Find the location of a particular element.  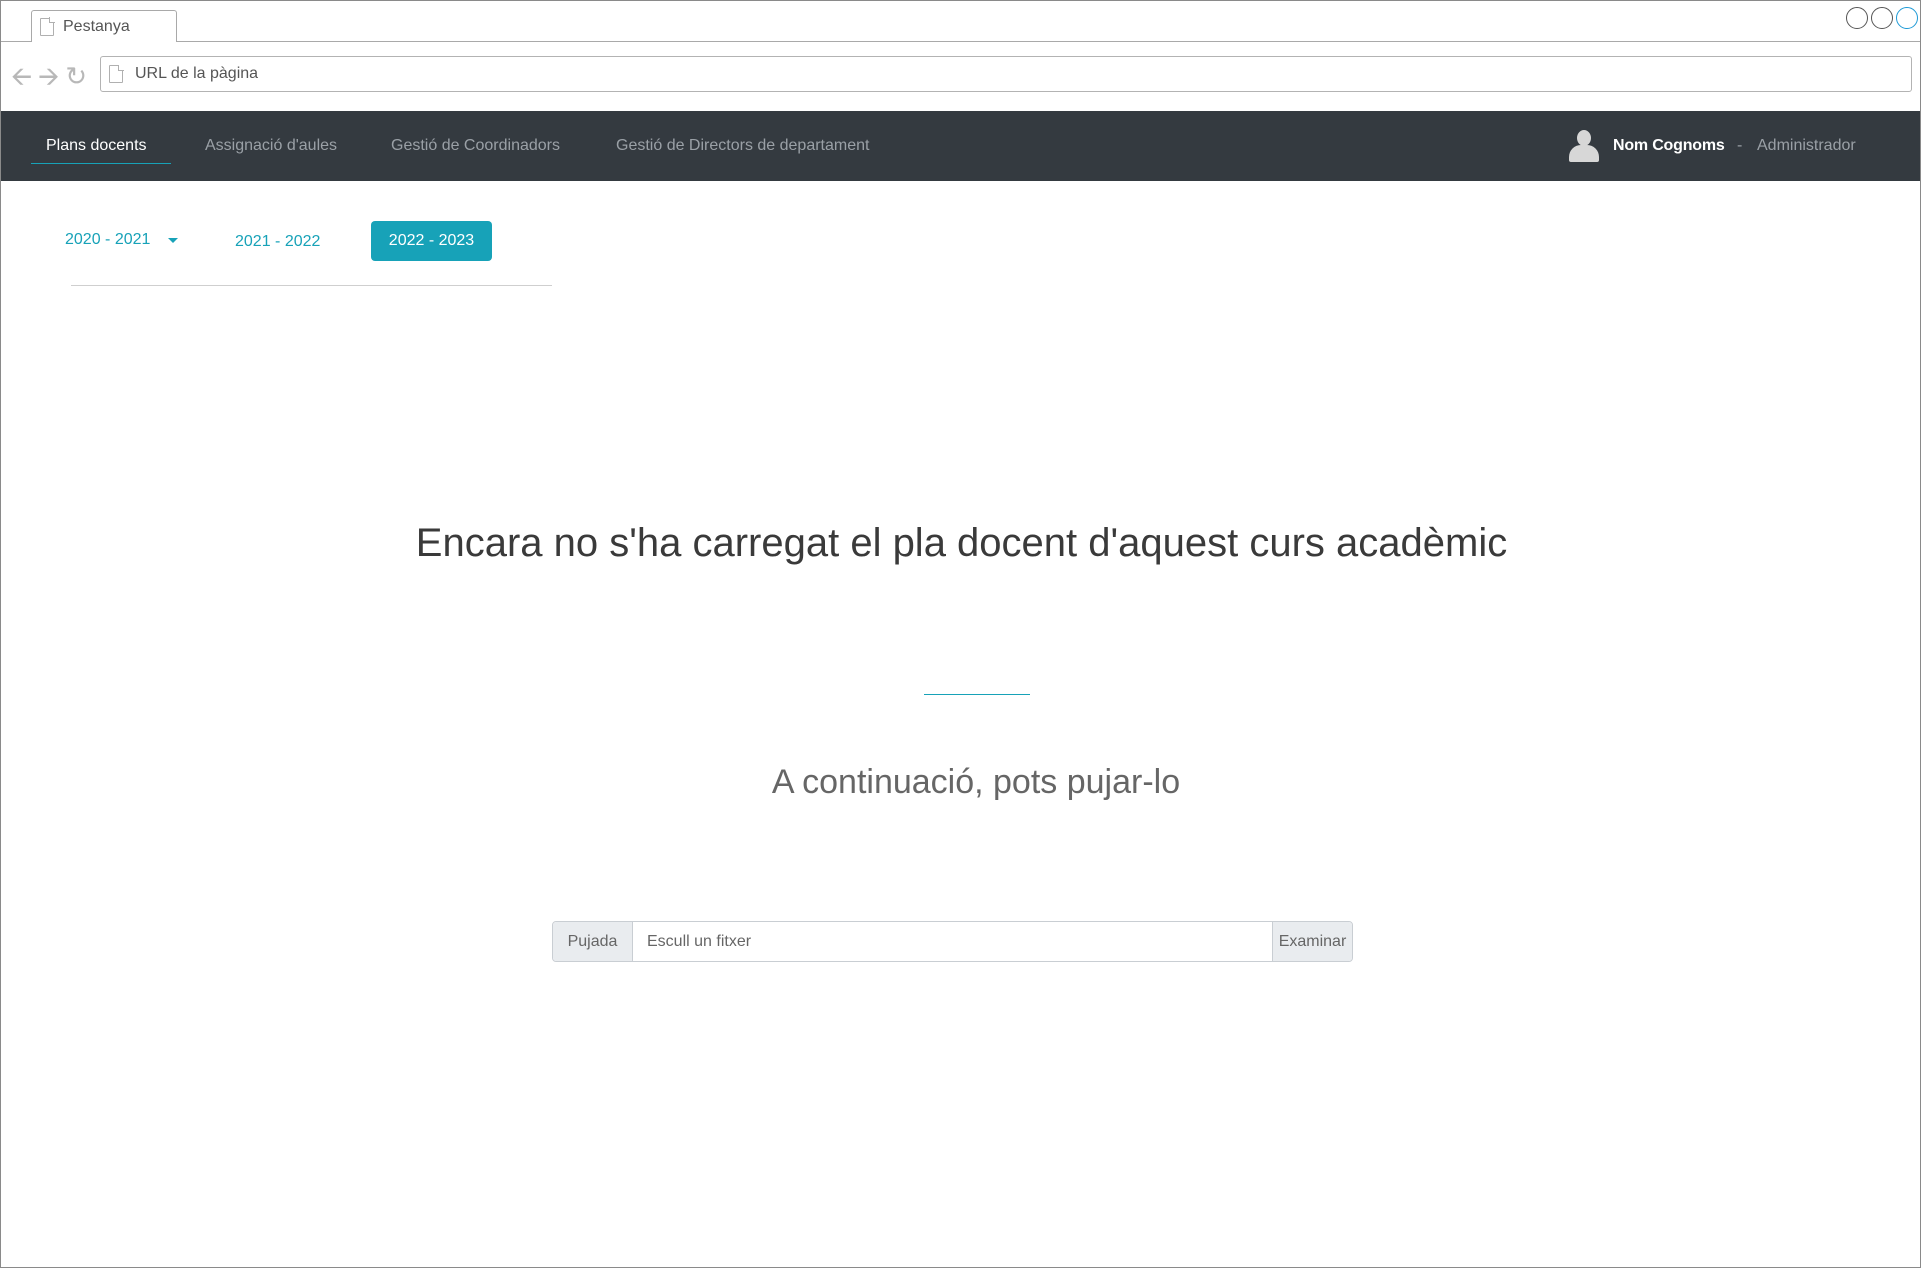

year-tabs-divider is located at coordinates (311, 285).